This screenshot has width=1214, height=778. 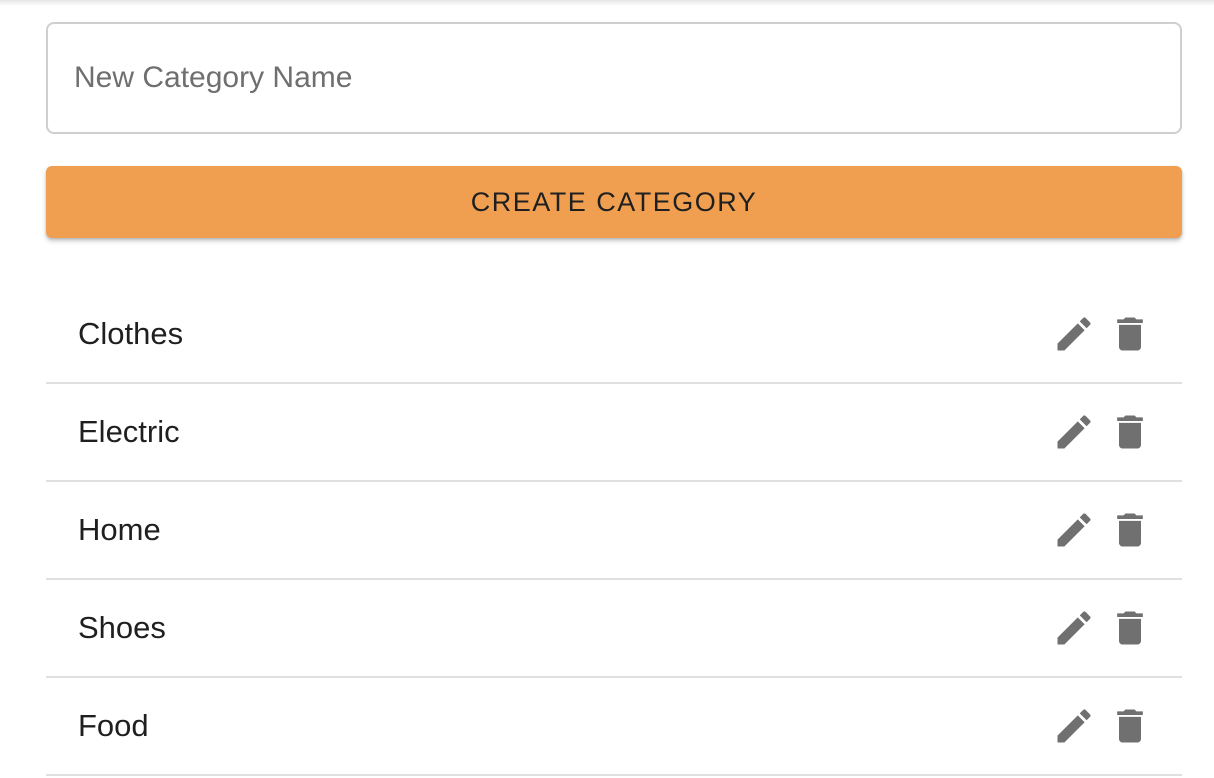 I want to click on list-item: Home, so click(x=614, y=531).